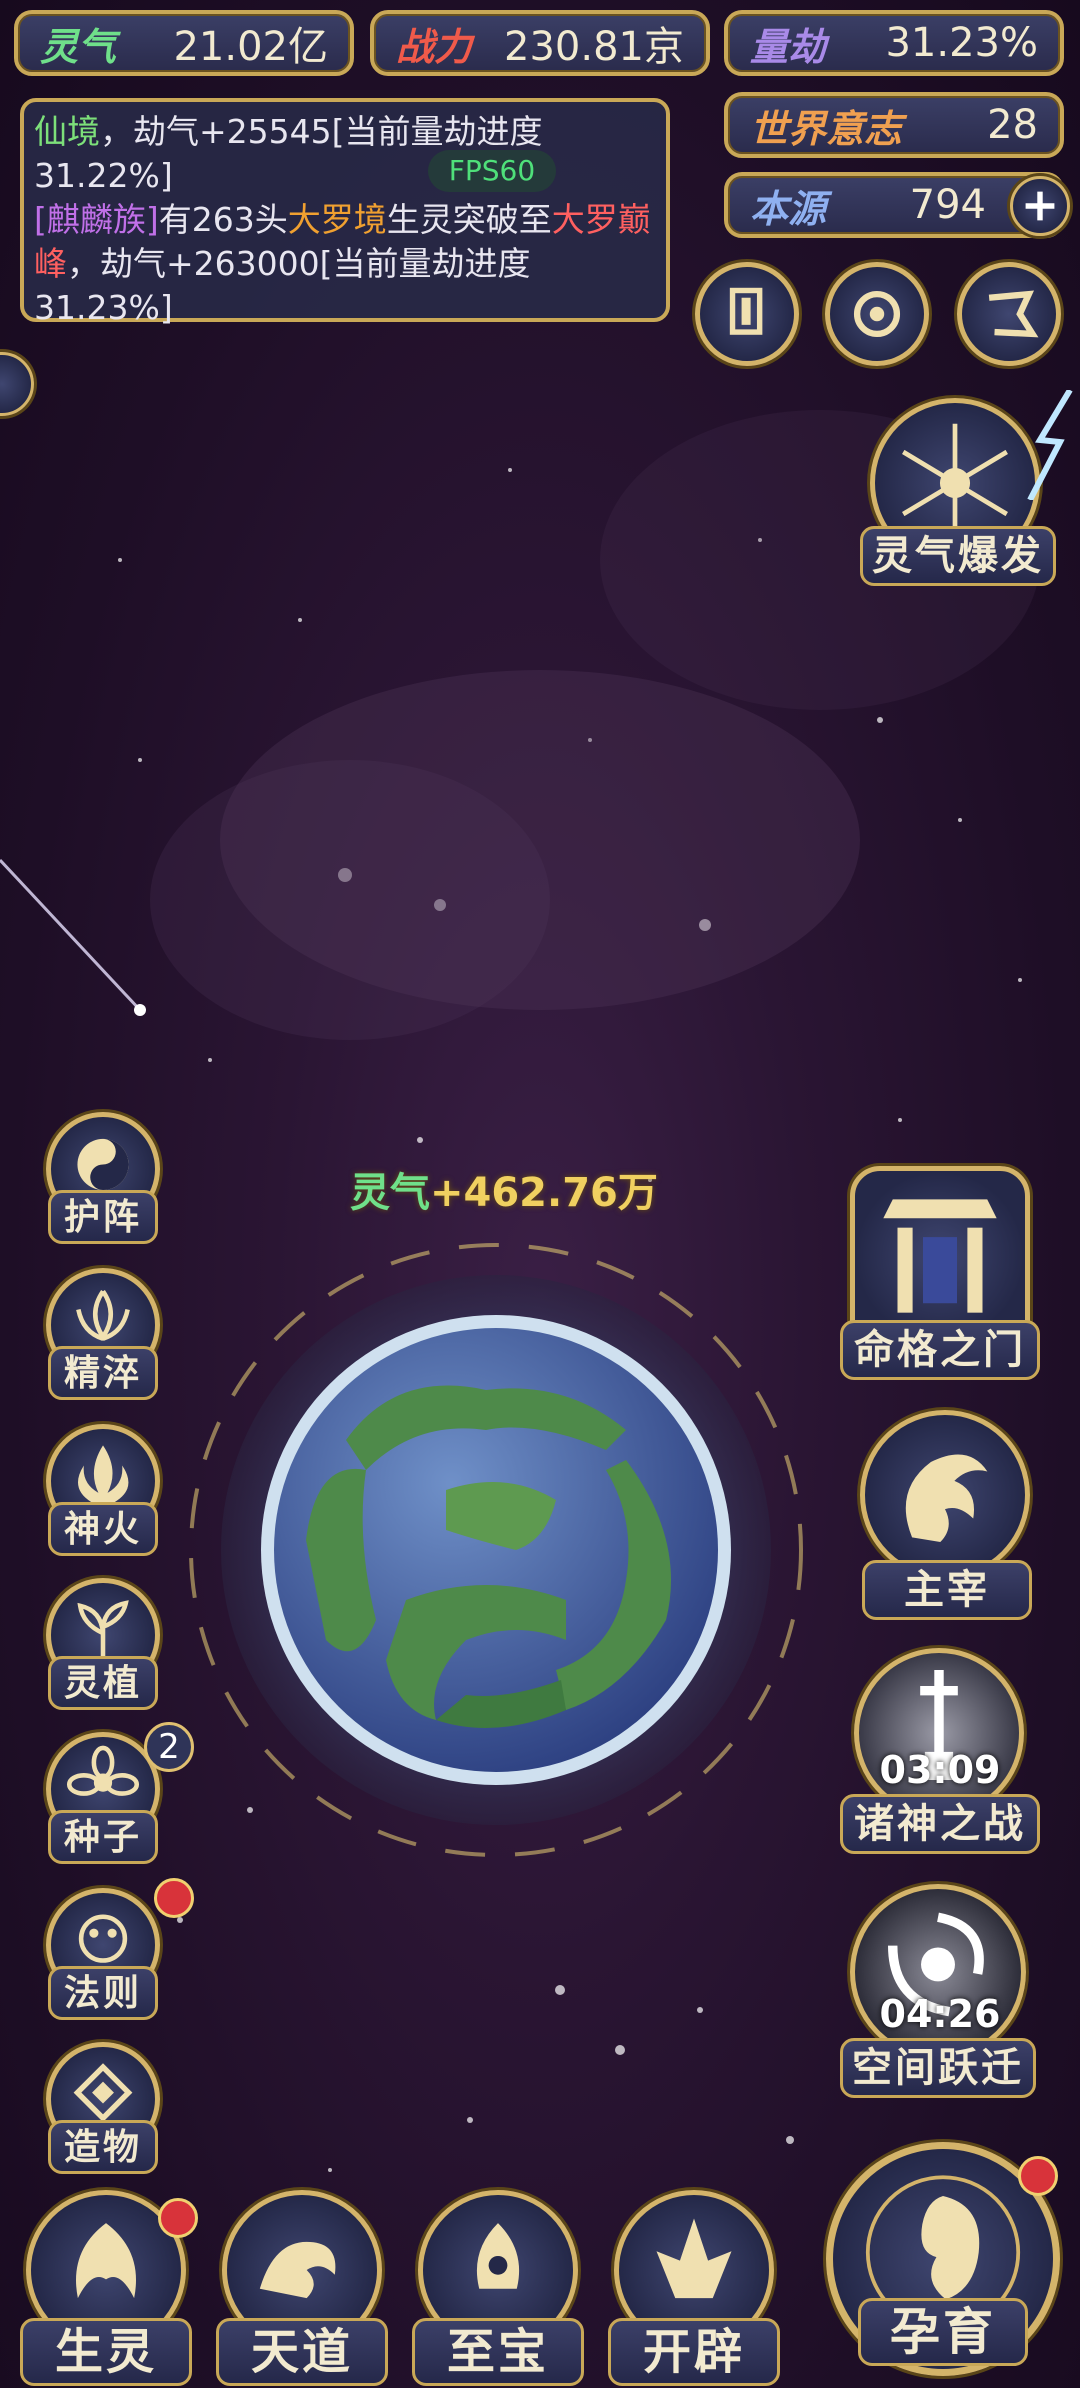  Describe the element at coordinates (302, 2352) in the screenshot. I see `tian-dao-label: 天道` at that location.